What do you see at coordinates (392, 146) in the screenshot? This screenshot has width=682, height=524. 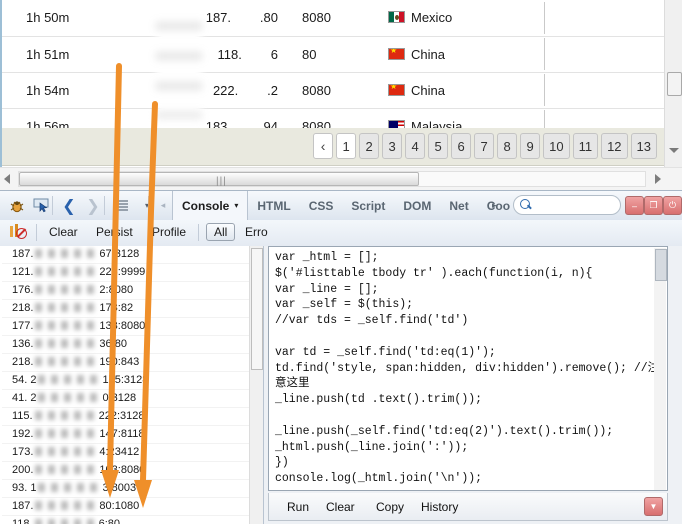 I see `pagination-page-3: 3` at bounding box center [392, 146].